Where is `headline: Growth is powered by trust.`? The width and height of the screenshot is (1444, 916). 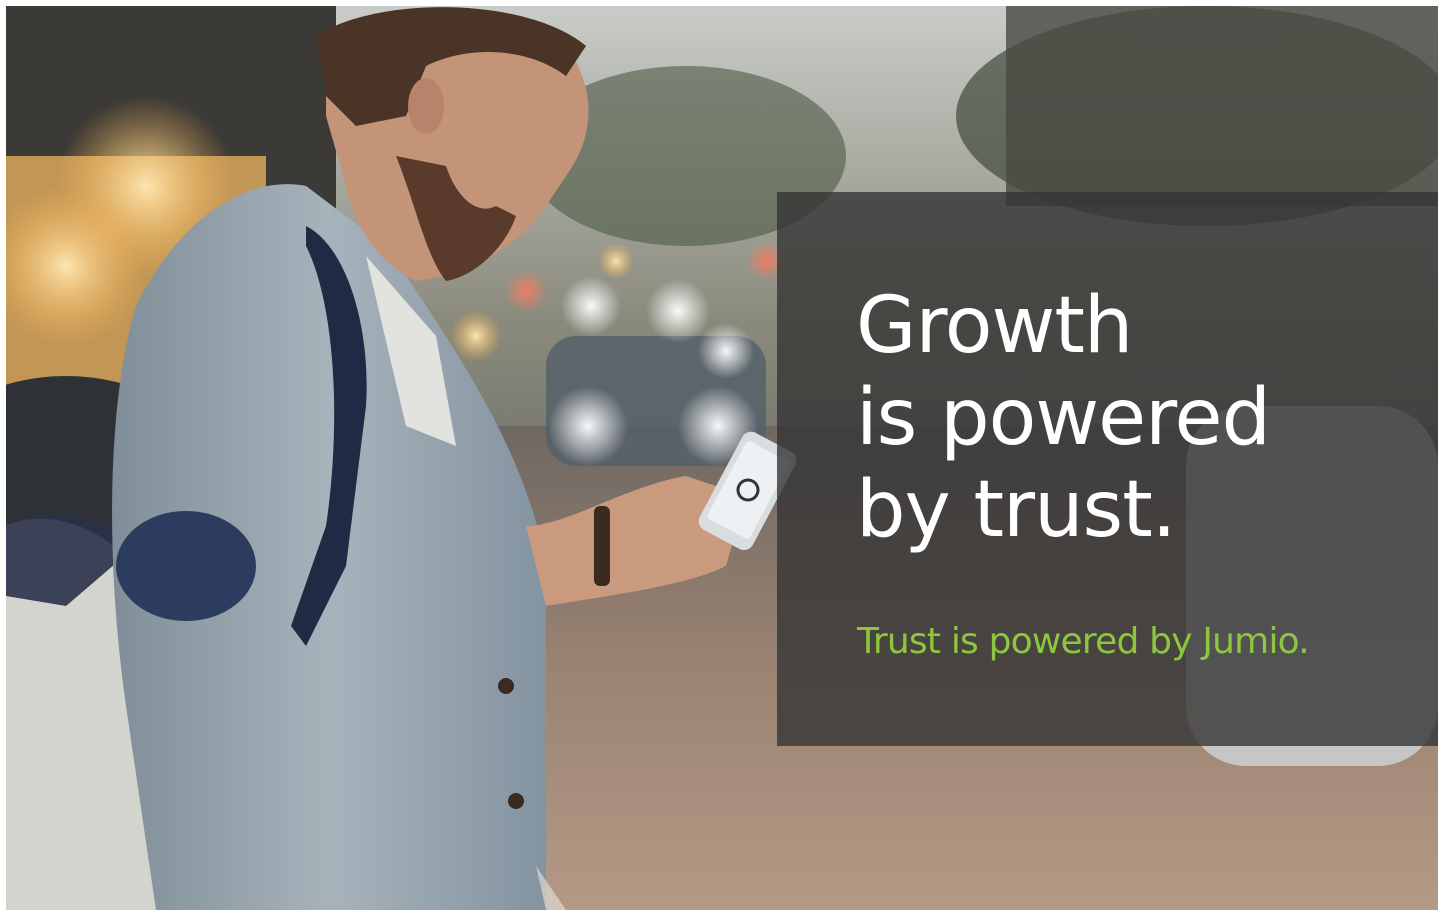 headline: Growth is powered by trust. is located at coordinates (1063, 418).